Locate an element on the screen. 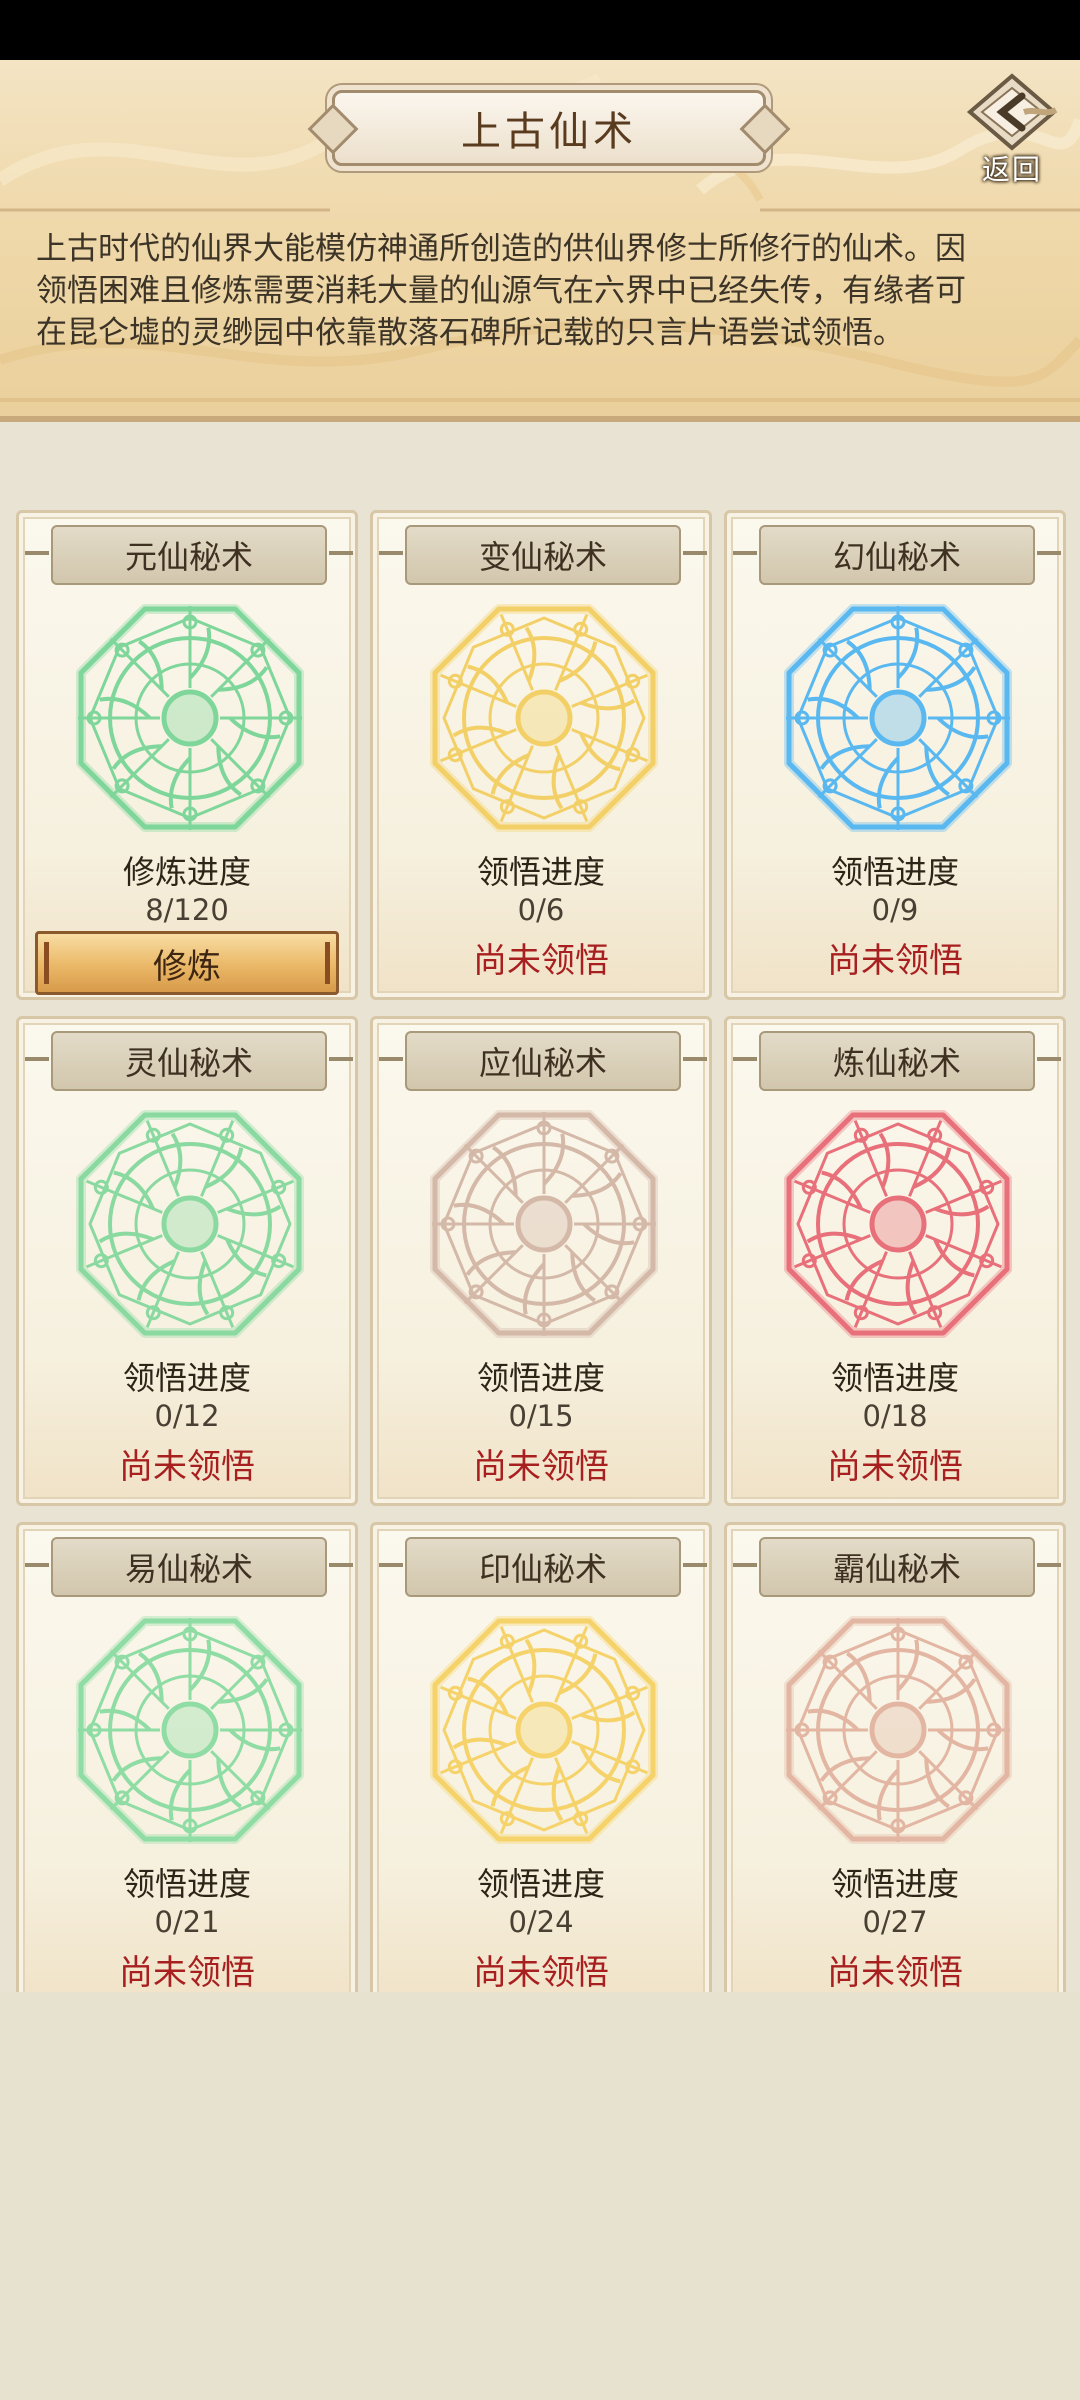  back-arrow-icon is located at coordinates (1012, 112).